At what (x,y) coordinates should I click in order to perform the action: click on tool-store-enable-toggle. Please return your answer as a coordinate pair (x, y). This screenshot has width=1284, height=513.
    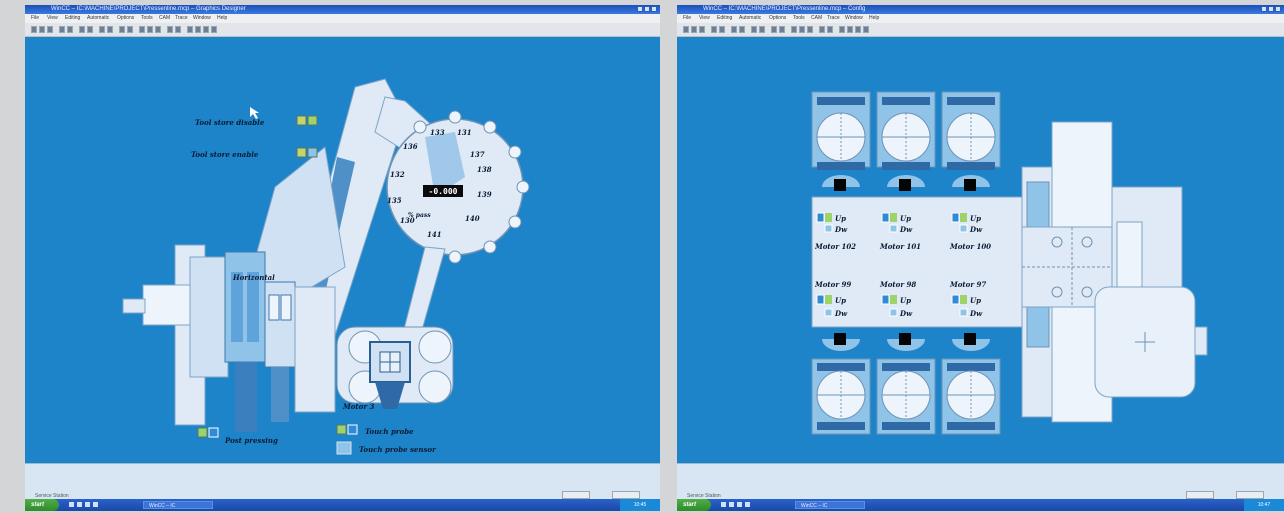
    Looking at the image, I should click on (312, 152).